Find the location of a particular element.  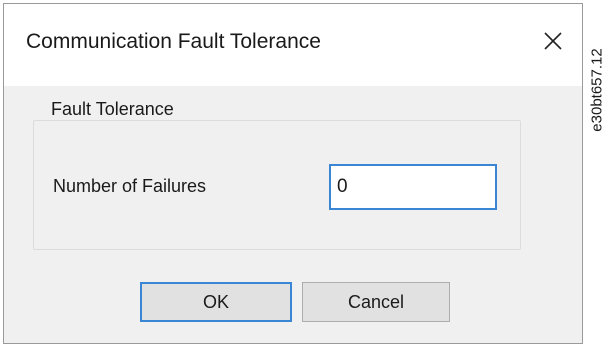

close-icon is located at coordinates (553, 41).